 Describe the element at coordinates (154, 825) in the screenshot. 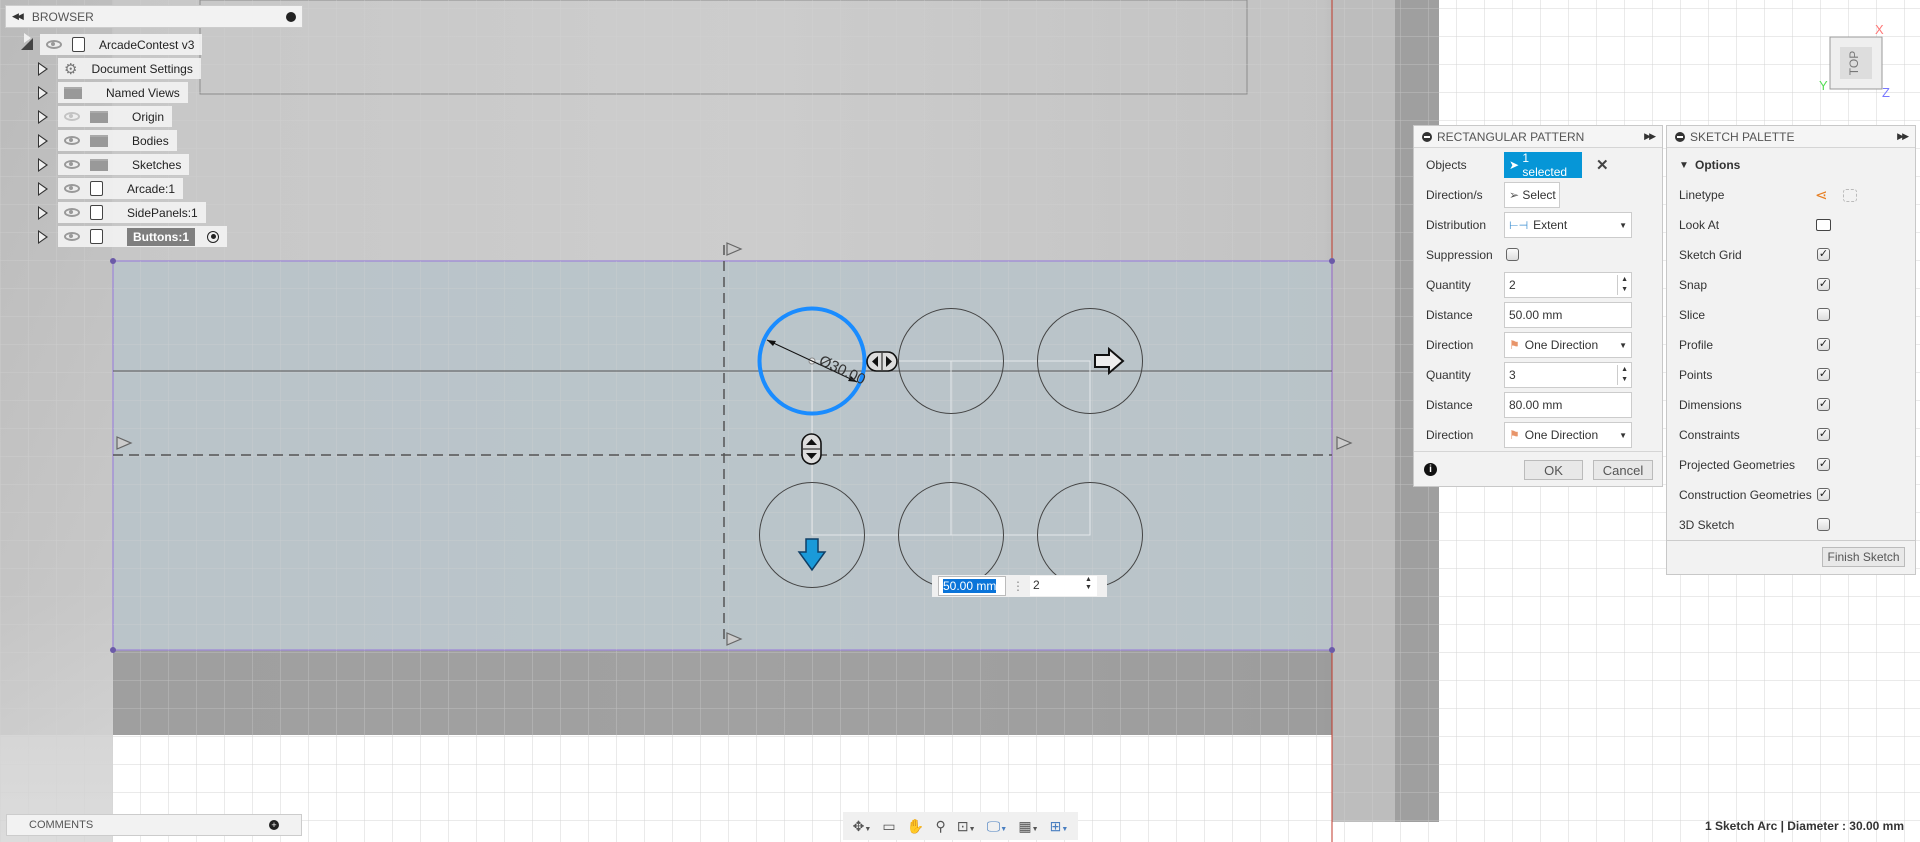

I see `comments-panel: COMMENTS +` at that location.